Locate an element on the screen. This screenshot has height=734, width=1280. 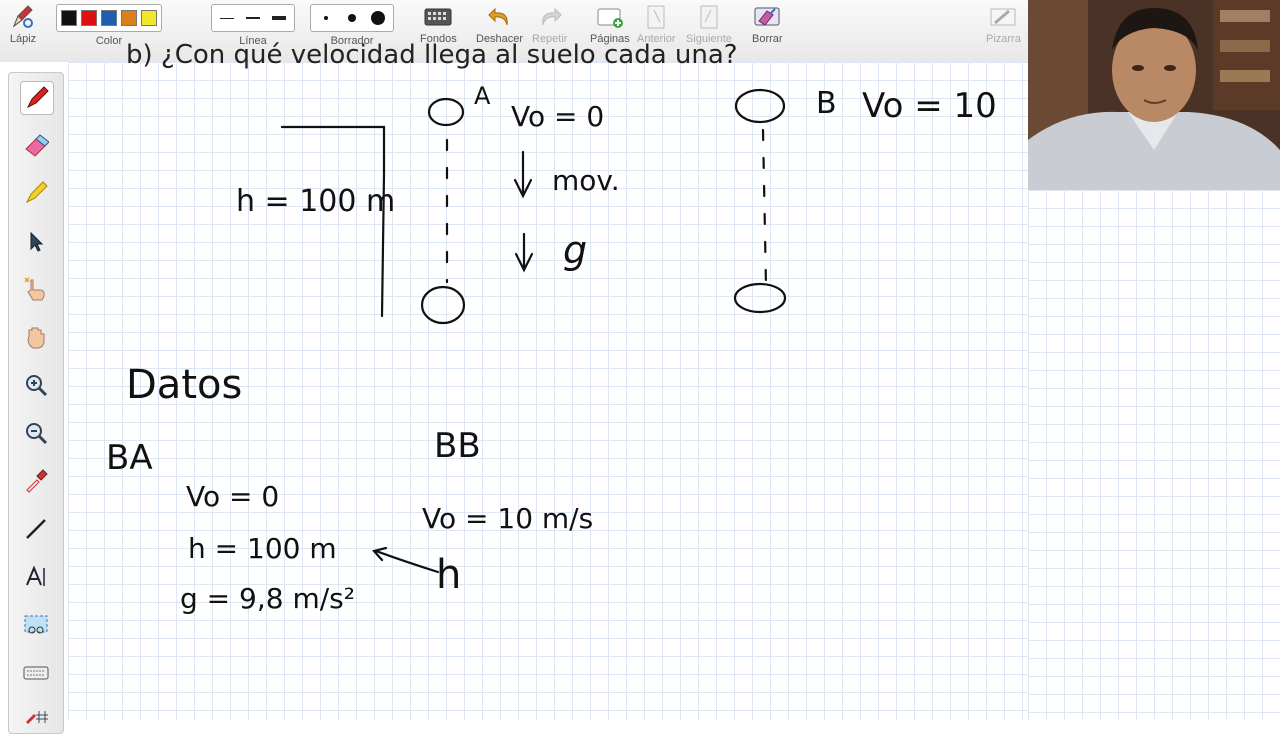
pages-button: Páginas is located at coordinates (610, 24).